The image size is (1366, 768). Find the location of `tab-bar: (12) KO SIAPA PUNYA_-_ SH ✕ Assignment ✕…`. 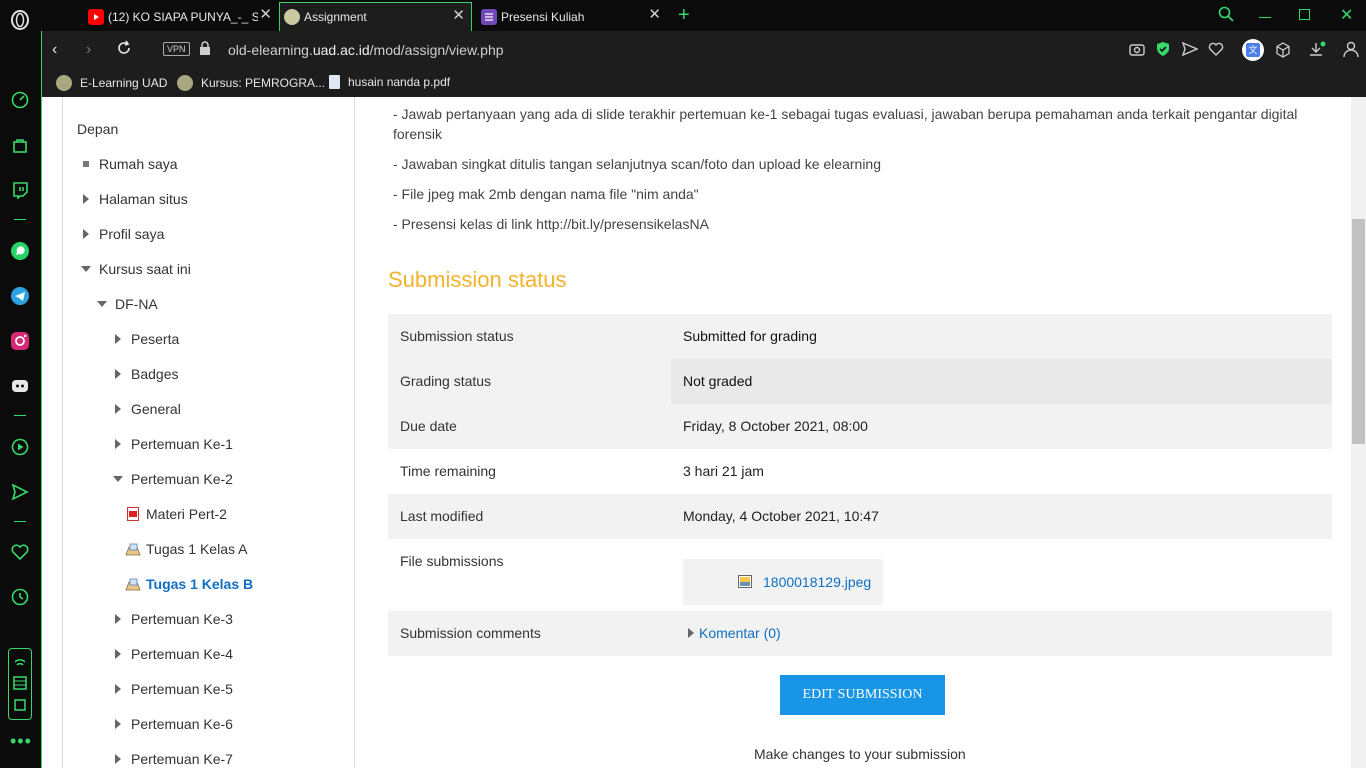

tab-bar: (12) KO SIAPA PUNYA_-_ SH ✕ Assignment ✕… is located at coordinates (703, 15).